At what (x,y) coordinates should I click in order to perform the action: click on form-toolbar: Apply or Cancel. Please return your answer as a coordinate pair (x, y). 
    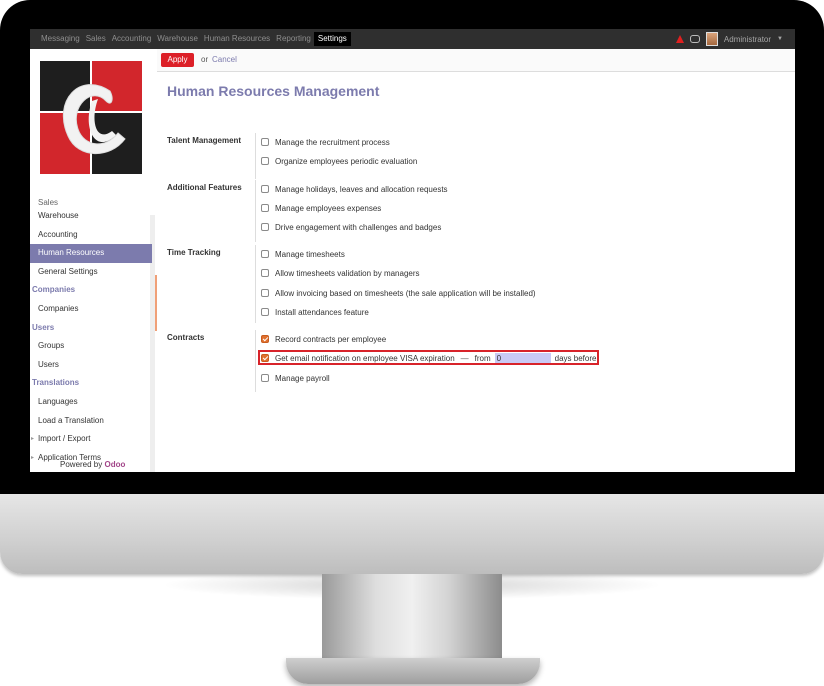
    Looking at the image, I should click on (476, 60).